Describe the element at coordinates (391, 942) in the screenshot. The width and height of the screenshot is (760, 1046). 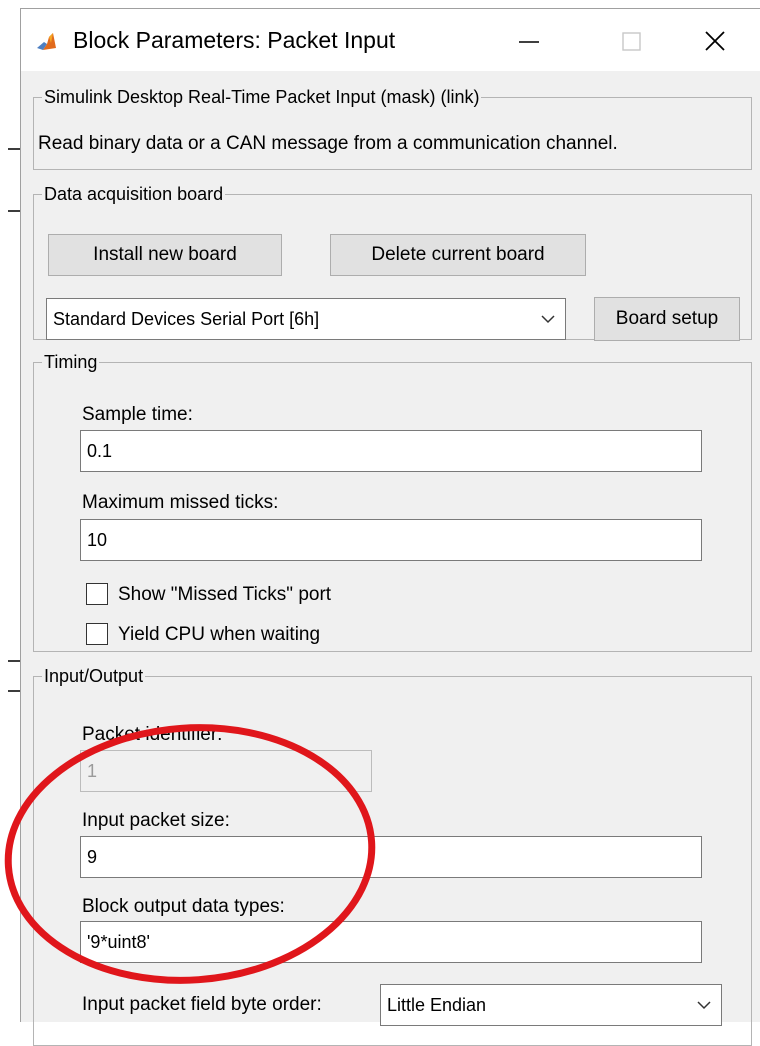
I see `output-data-types-input: '9*uint8'` at that location.